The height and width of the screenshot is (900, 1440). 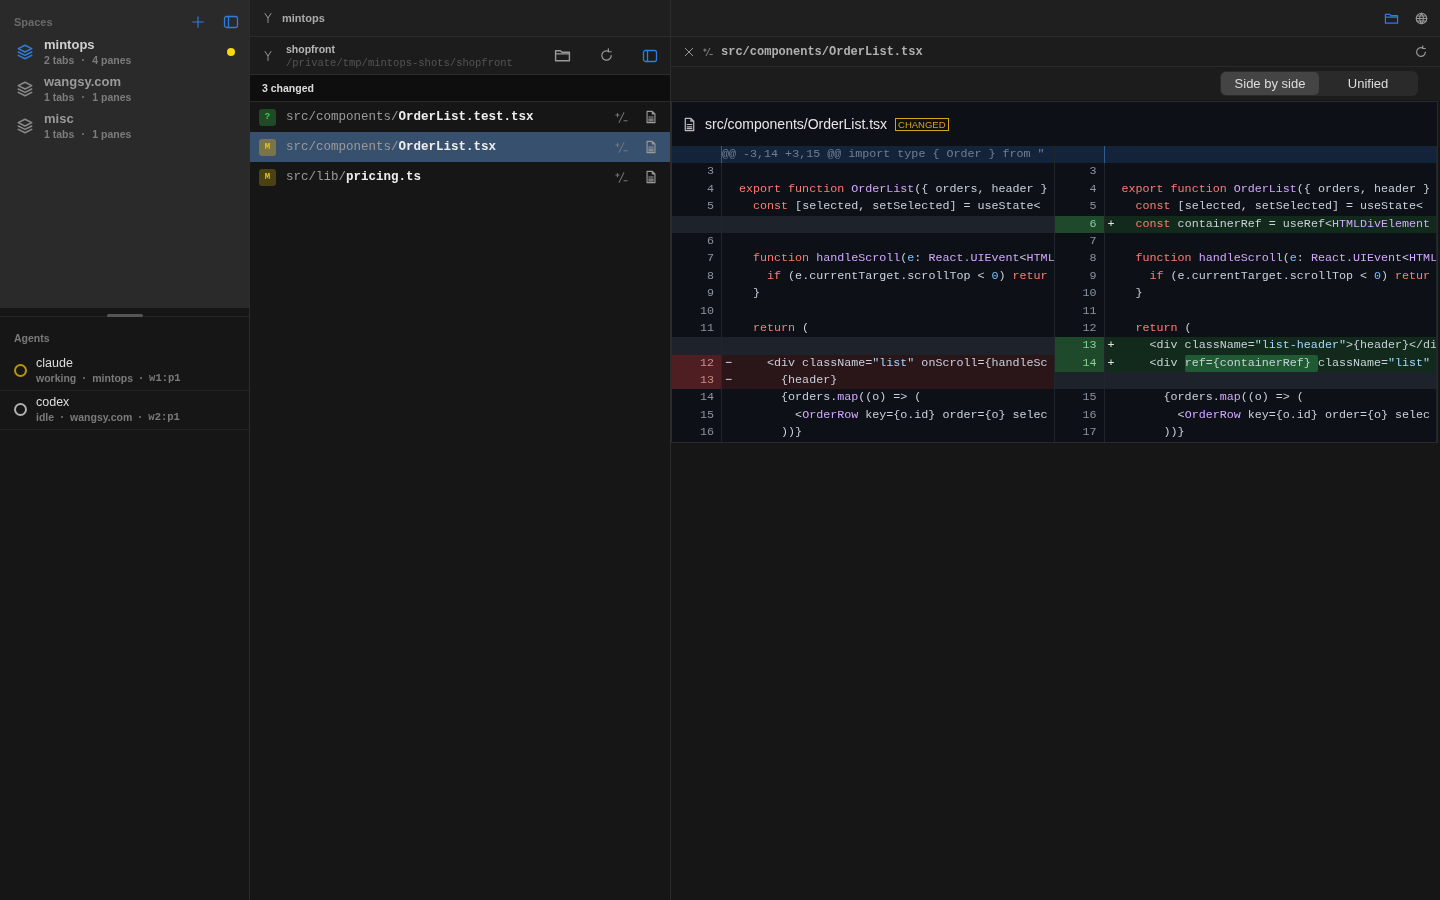 I want to click on section-title: Agents, so click(x=32, y=338).